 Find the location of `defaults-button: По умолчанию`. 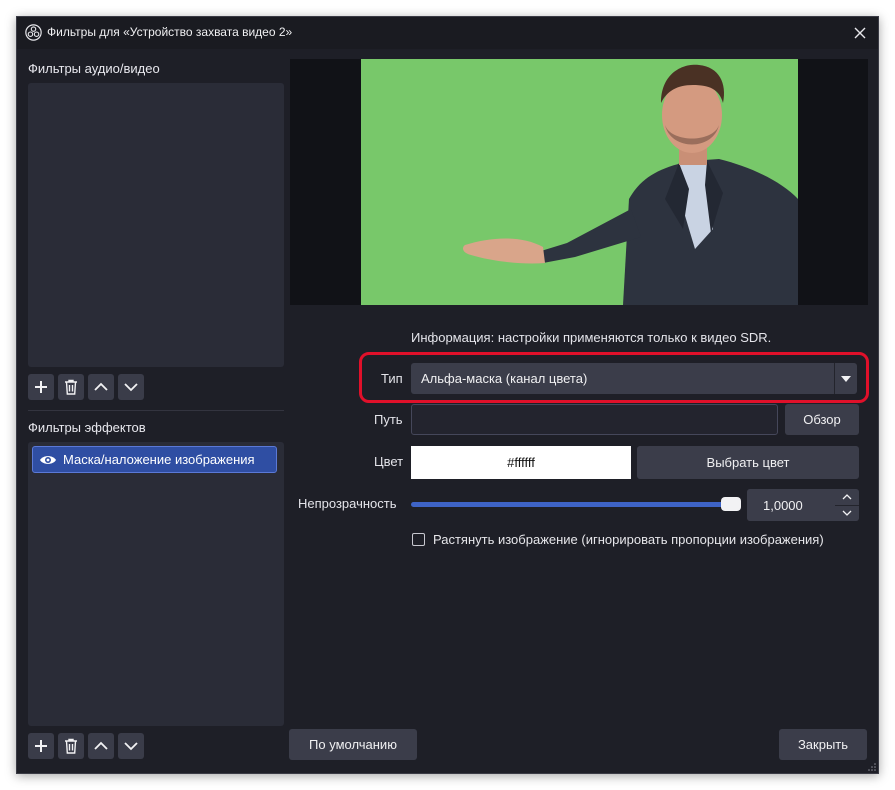

defaults-button: По умолчанию is located at coordinates (353, 744).